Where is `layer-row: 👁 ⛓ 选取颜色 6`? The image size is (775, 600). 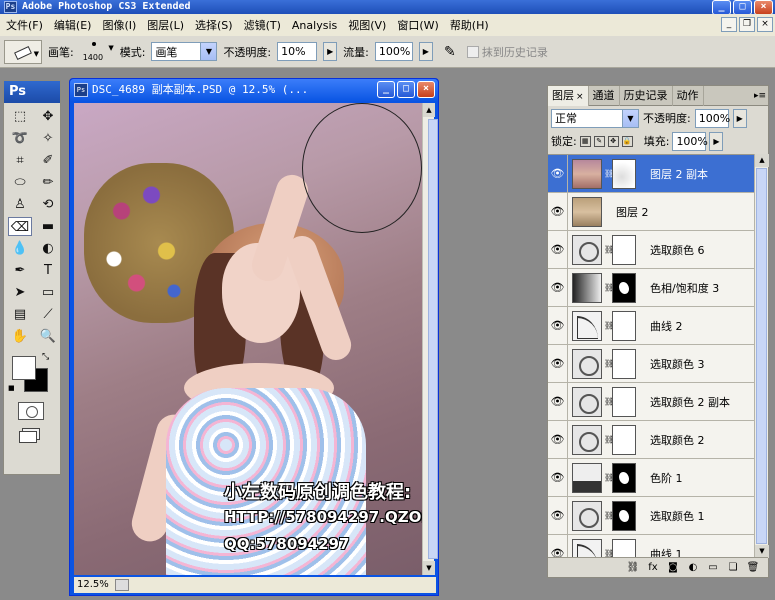
layer-row: 👁 ⛓ 选取颜色 6 is located at coordinates (652, 249).